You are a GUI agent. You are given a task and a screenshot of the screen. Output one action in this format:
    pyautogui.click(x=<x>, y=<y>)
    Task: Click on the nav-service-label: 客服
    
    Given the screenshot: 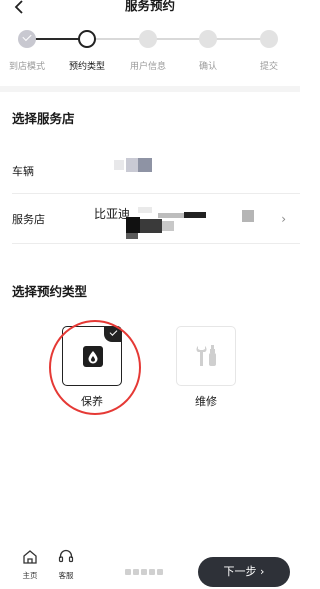 What is the action you would take?
    pyautogui.click(x=66, y=575)
    